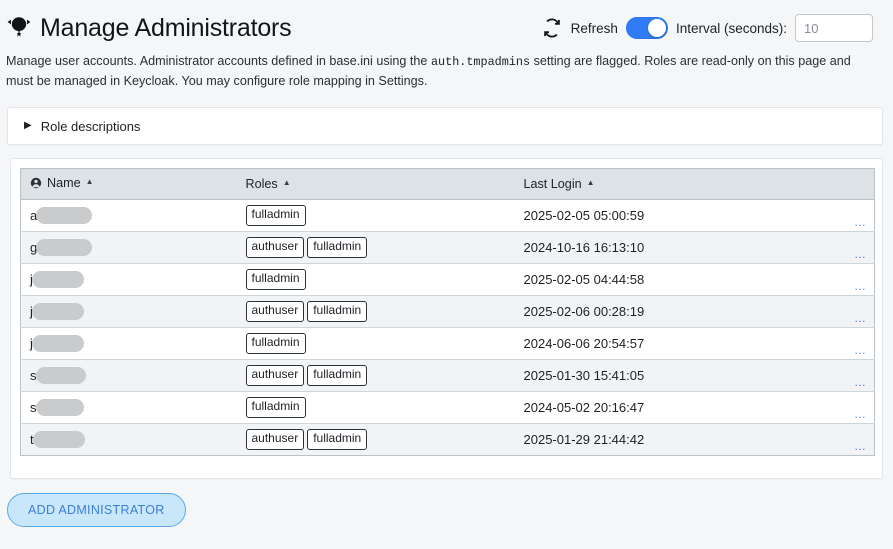 This screenshot has height=549, width=893. I want to click on cell-last-login: 2025-01-29 21:44:42, so click(674, 439).